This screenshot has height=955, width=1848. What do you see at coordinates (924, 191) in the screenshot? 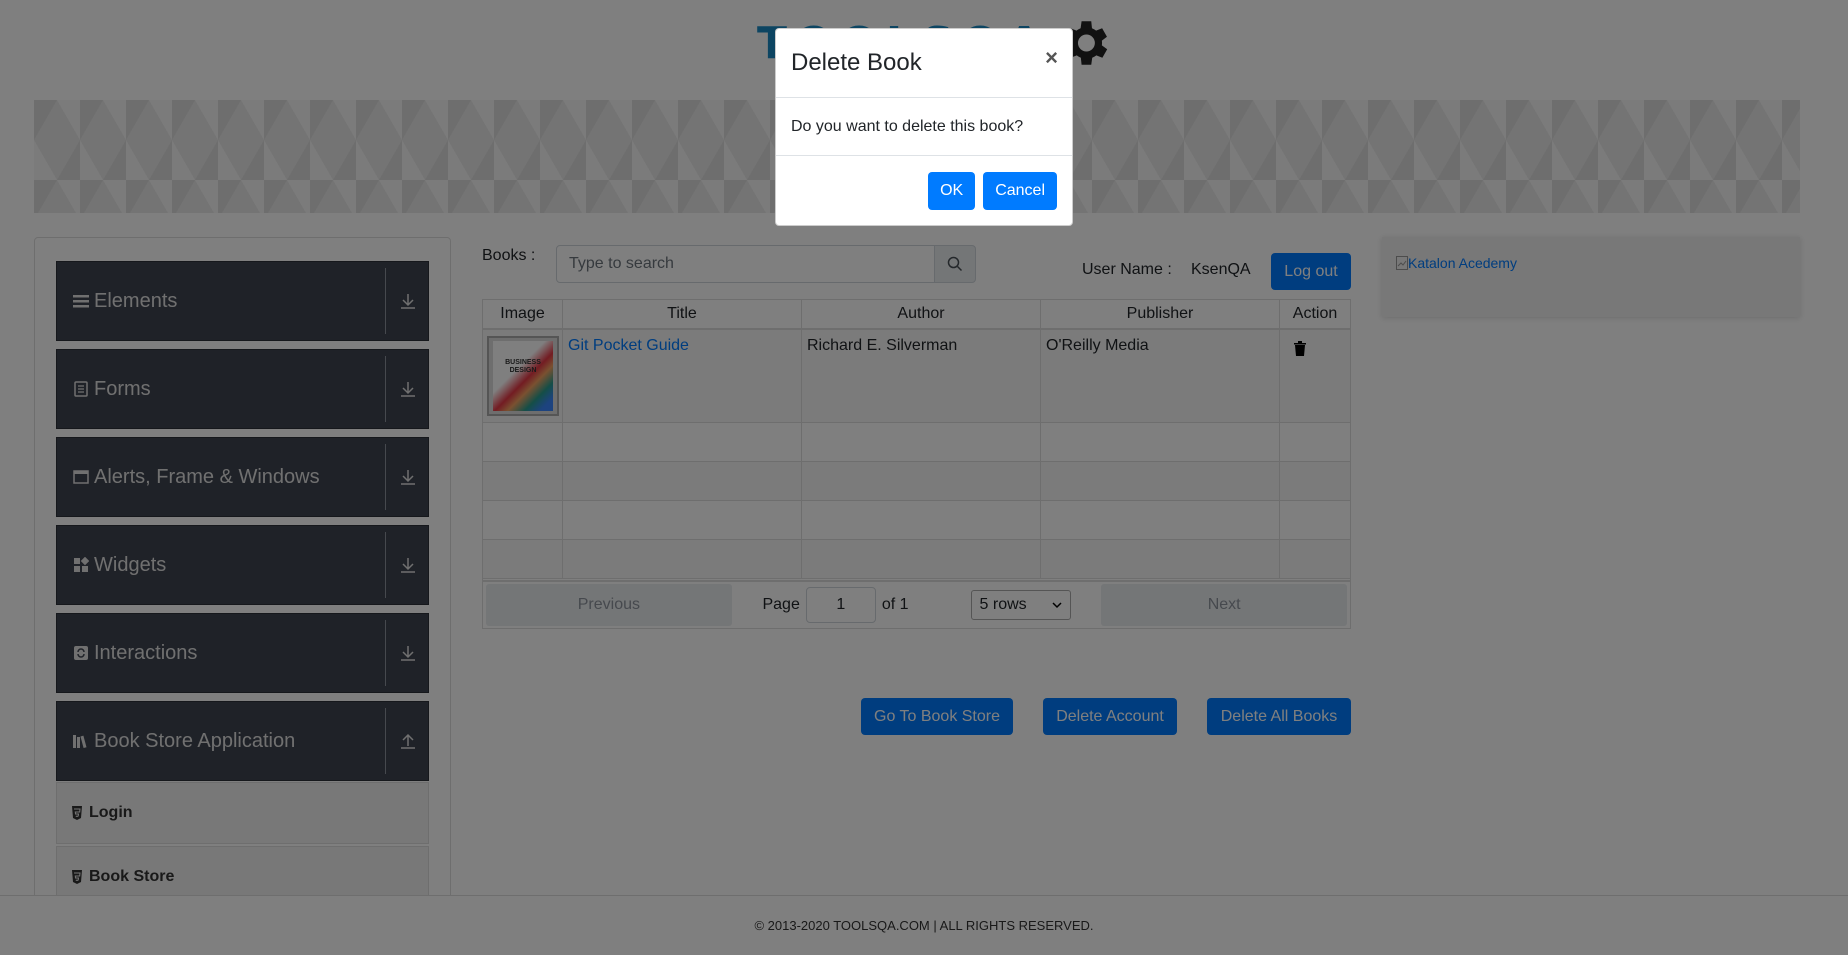
I see `modal-footer: OK Cancel` at bounding box center [924, 191].